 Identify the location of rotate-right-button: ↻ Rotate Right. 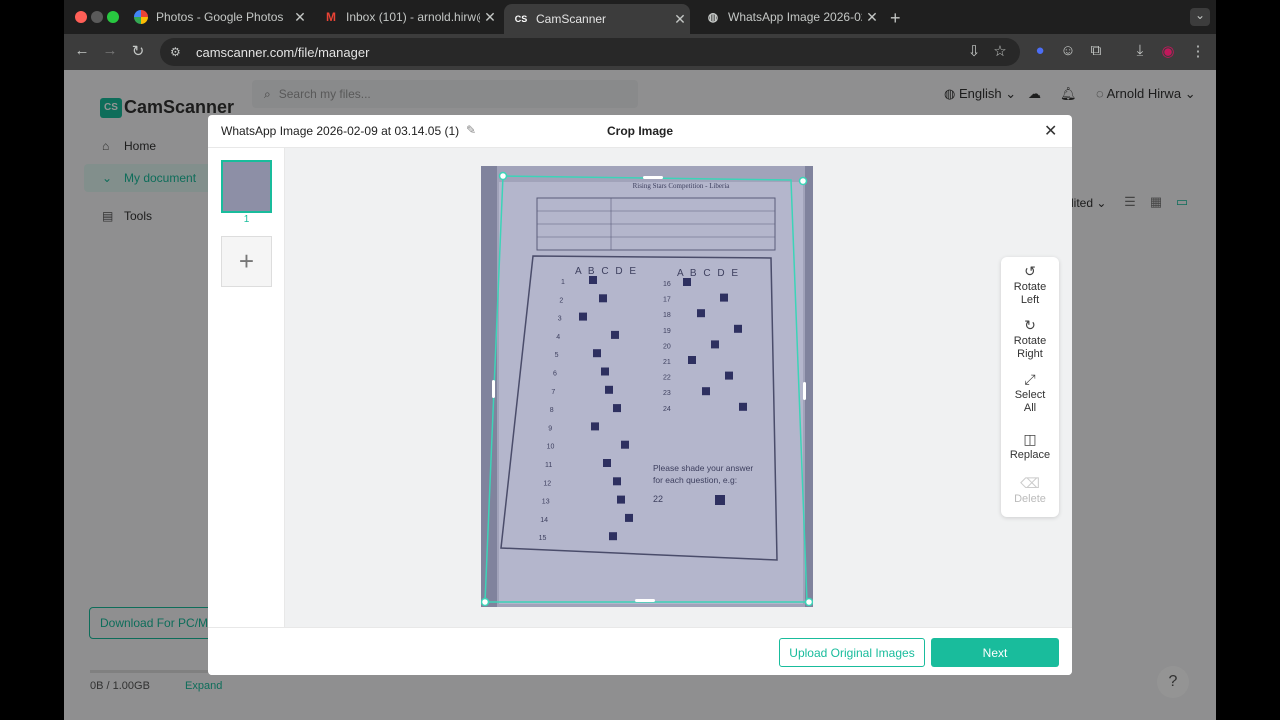
(1030, 339).